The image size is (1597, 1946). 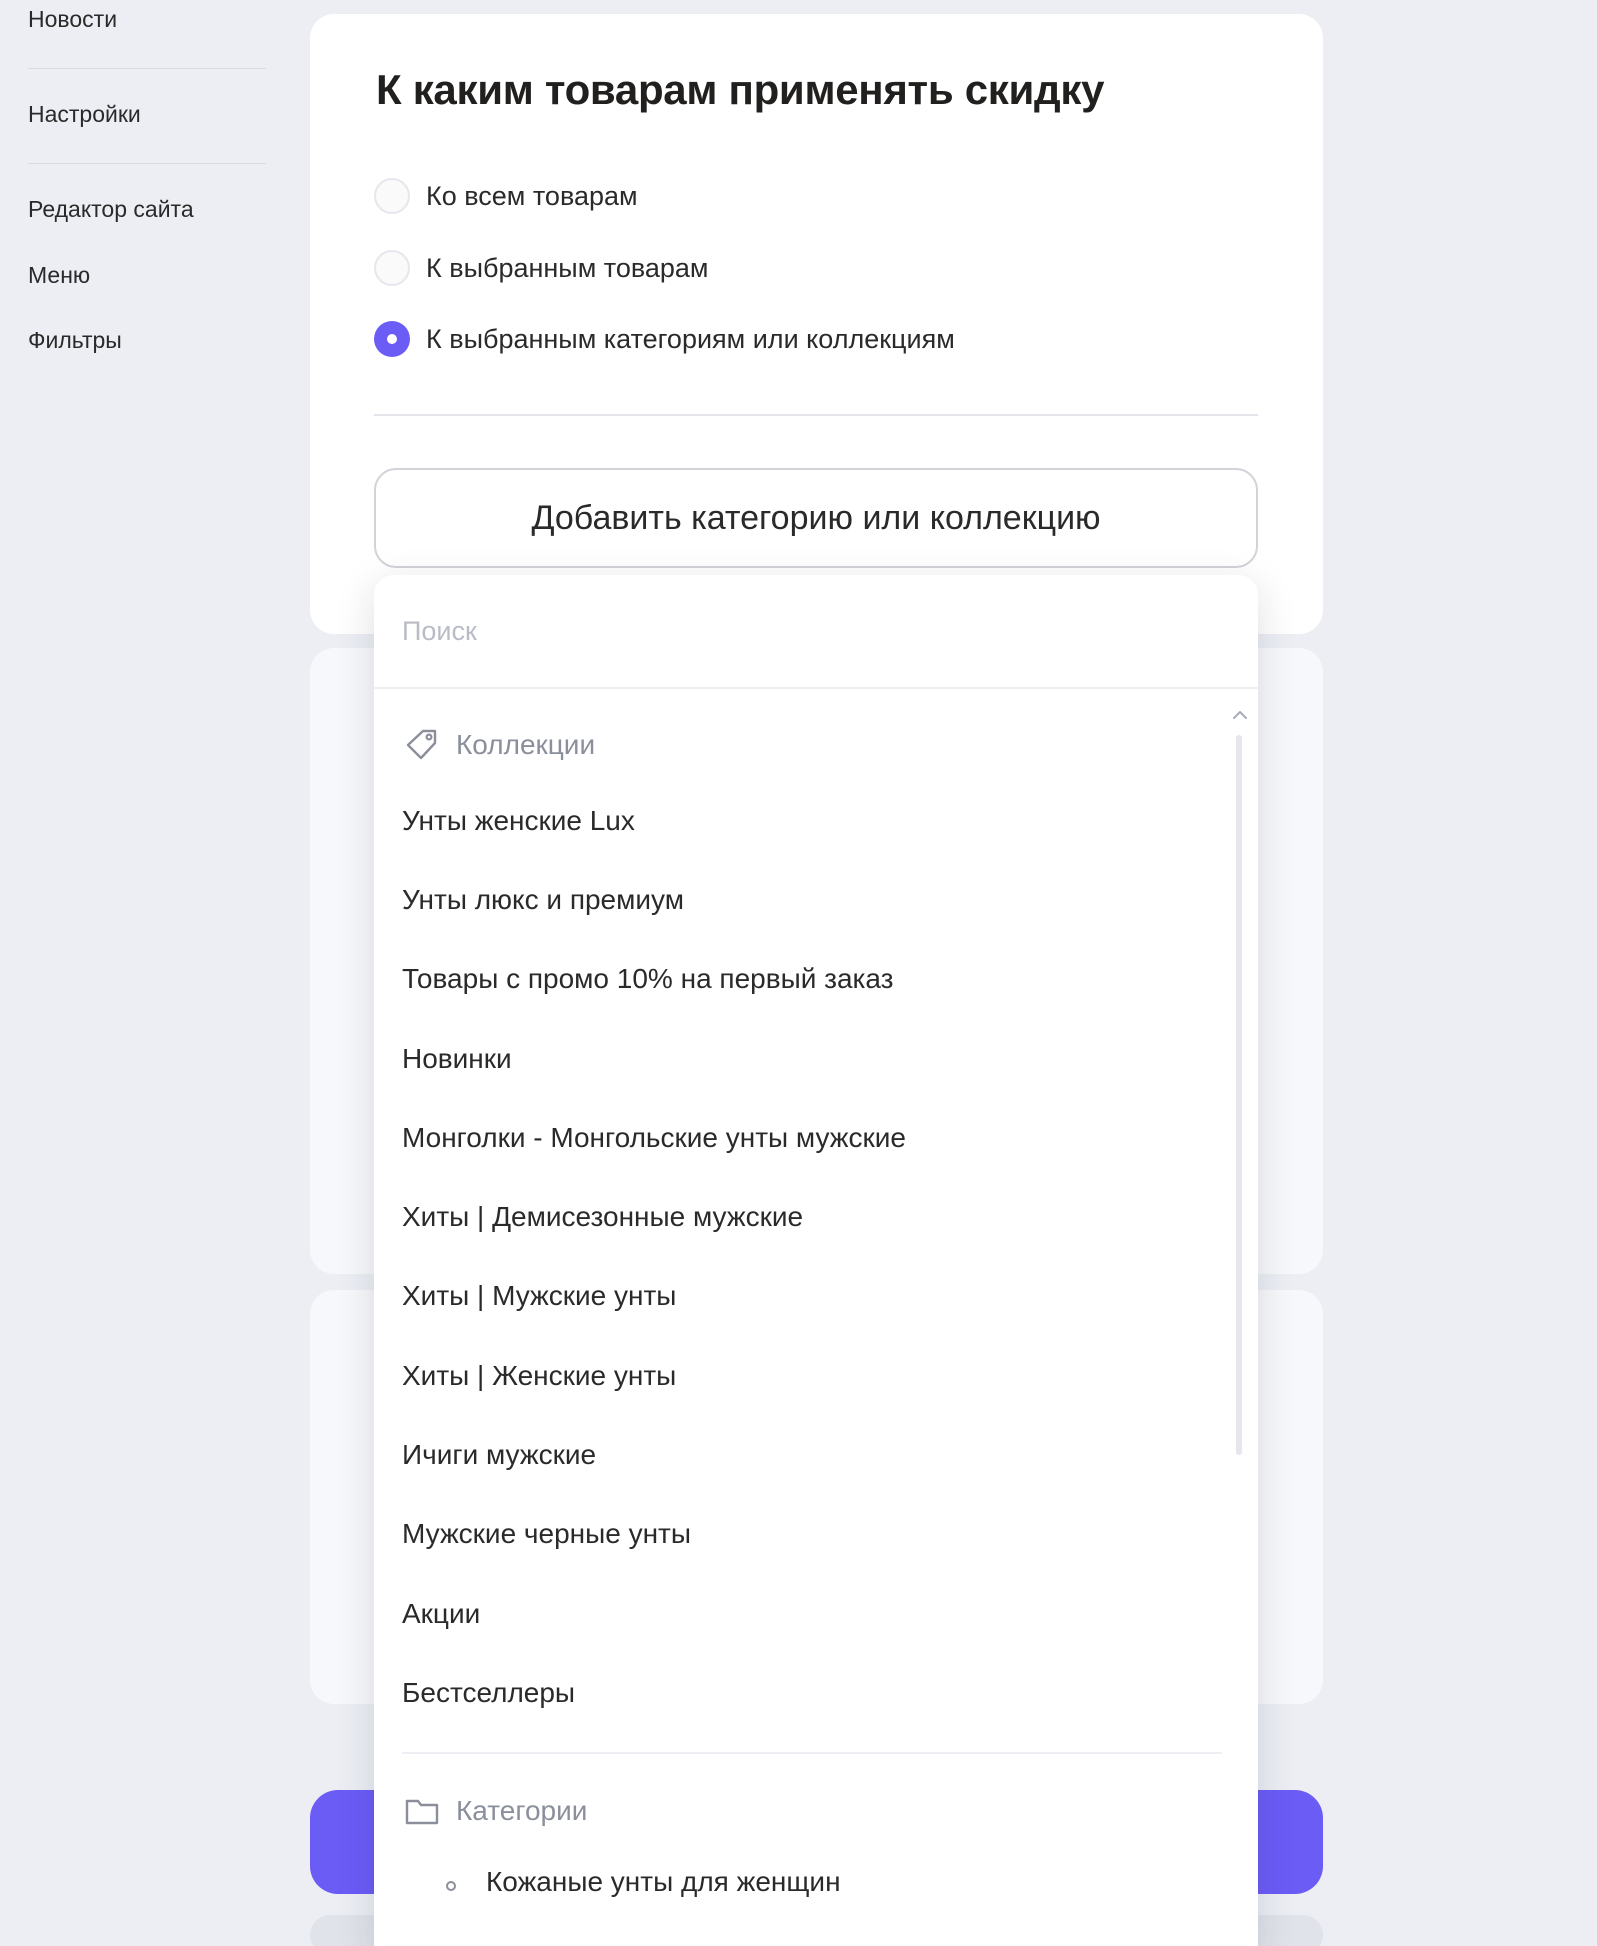 I want to click on radio-label: К выбранным категориям или коллекциям, so click(x=690, y=338).